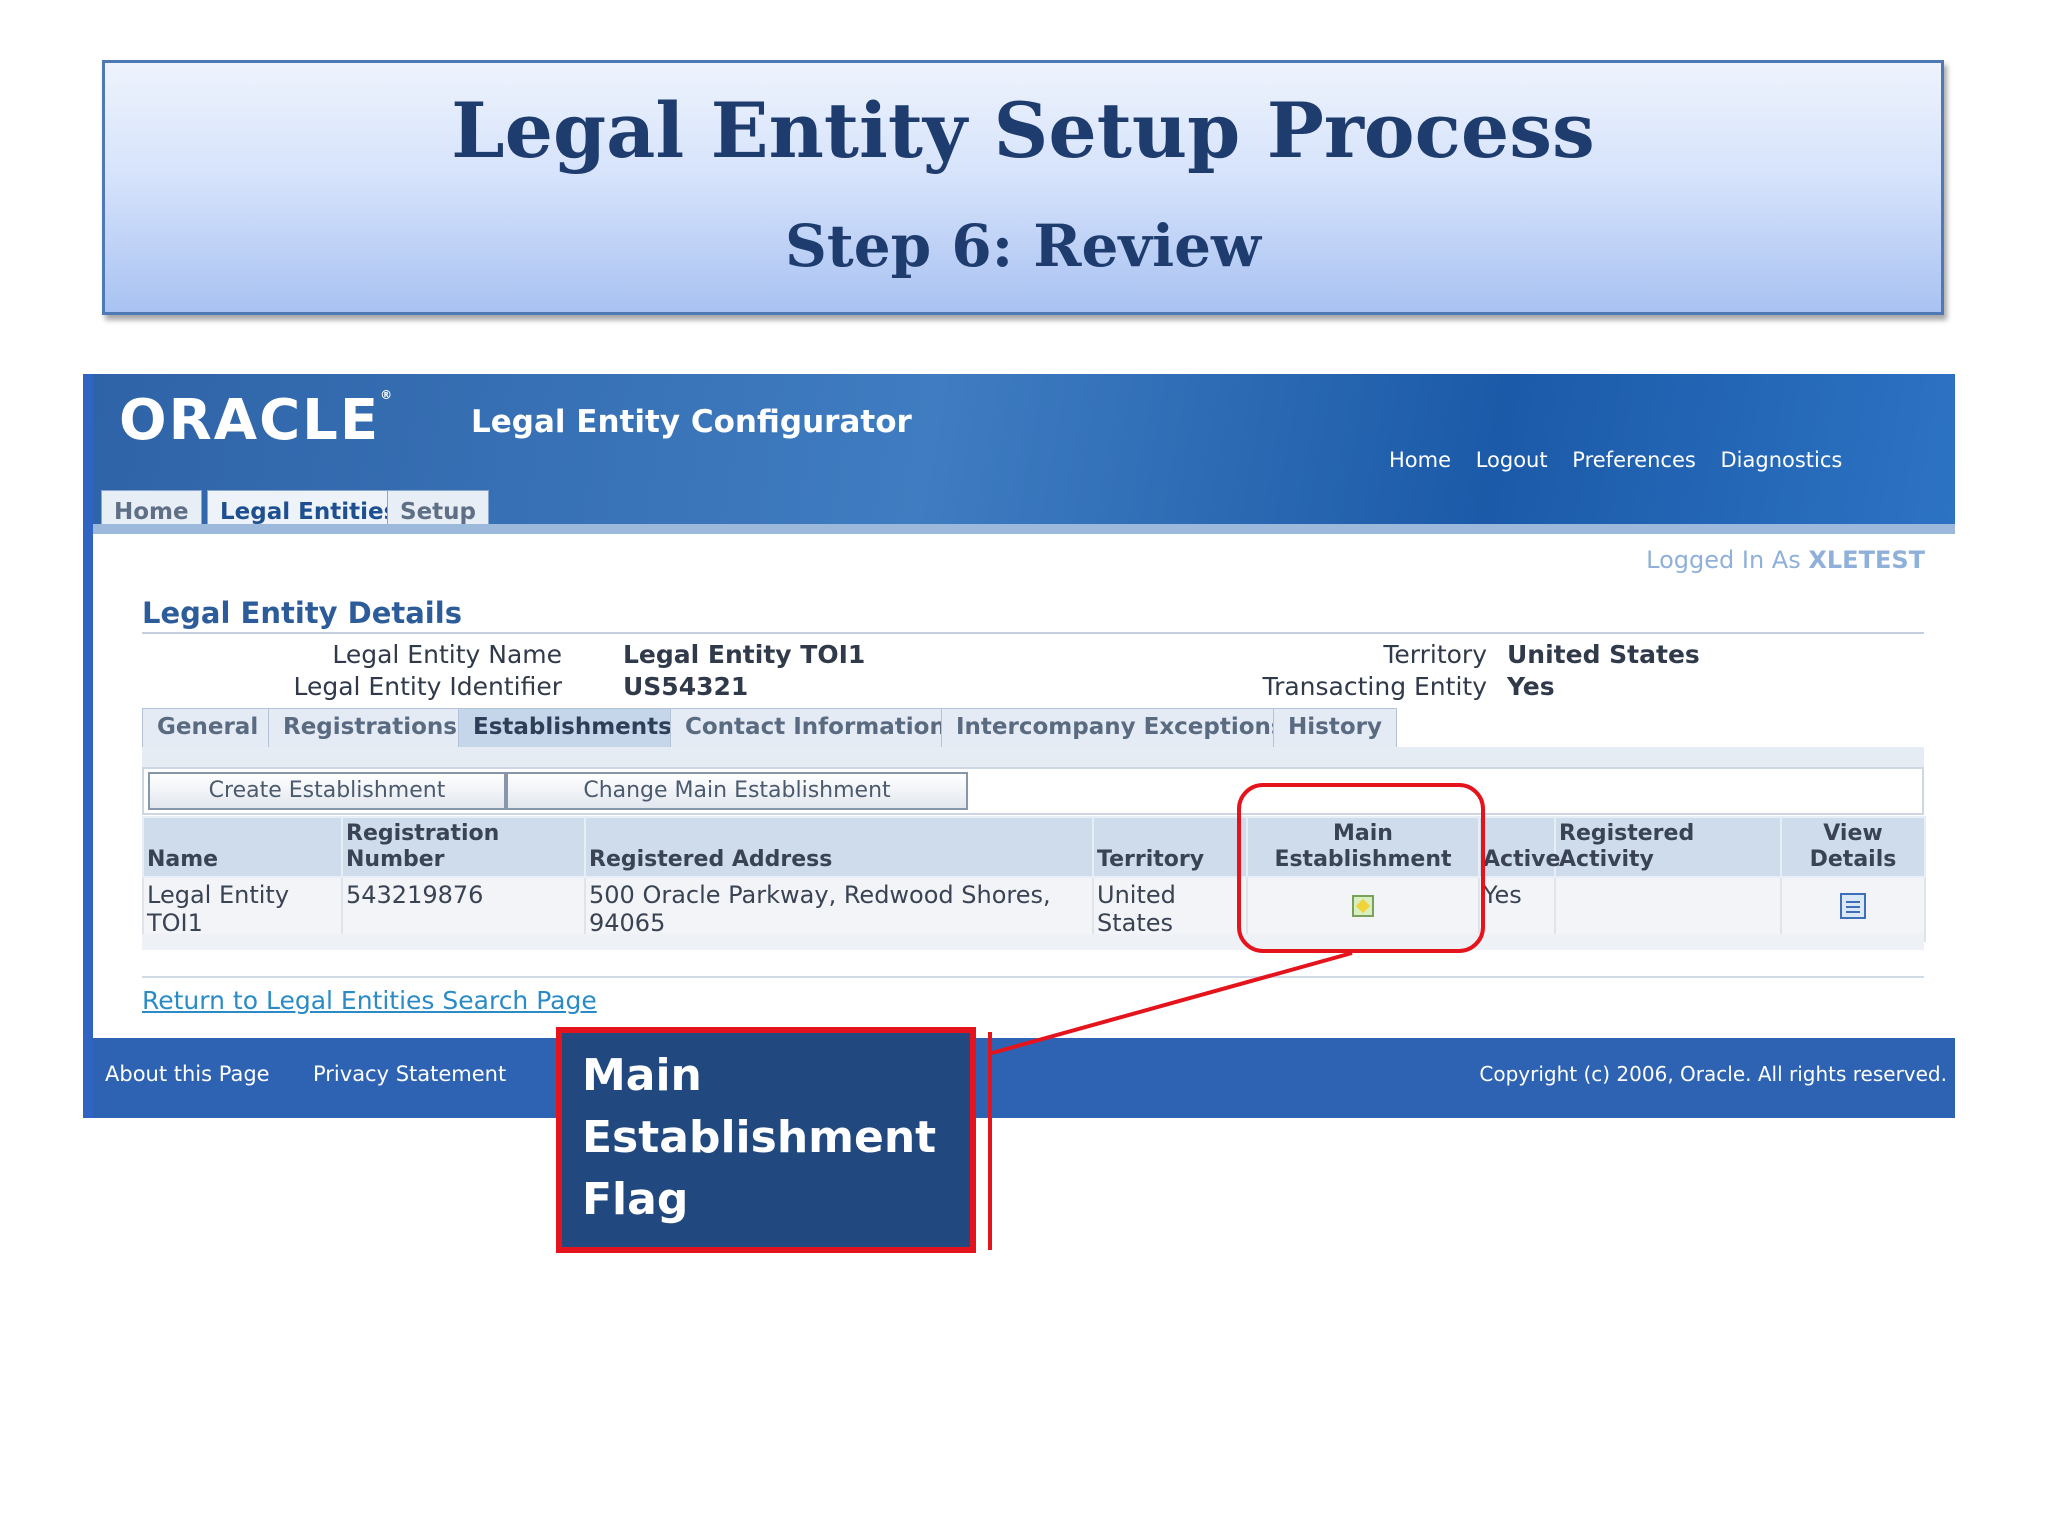  Describe the element at coordinates (1603, 654) in the screenshot. I see `territory-value: United States` at that location.